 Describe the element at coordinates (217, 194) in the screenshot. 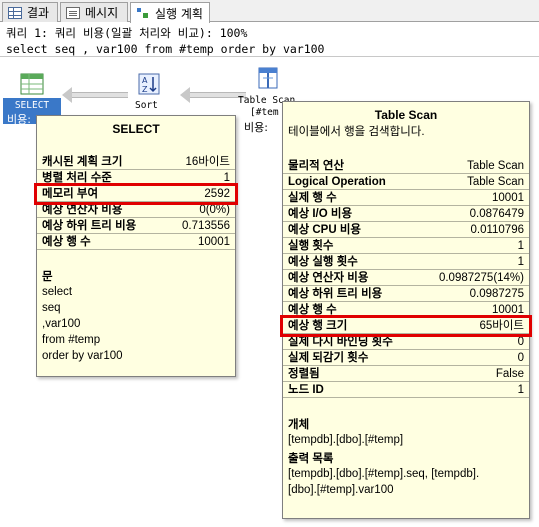

I see `property-value: 2592` at that location.